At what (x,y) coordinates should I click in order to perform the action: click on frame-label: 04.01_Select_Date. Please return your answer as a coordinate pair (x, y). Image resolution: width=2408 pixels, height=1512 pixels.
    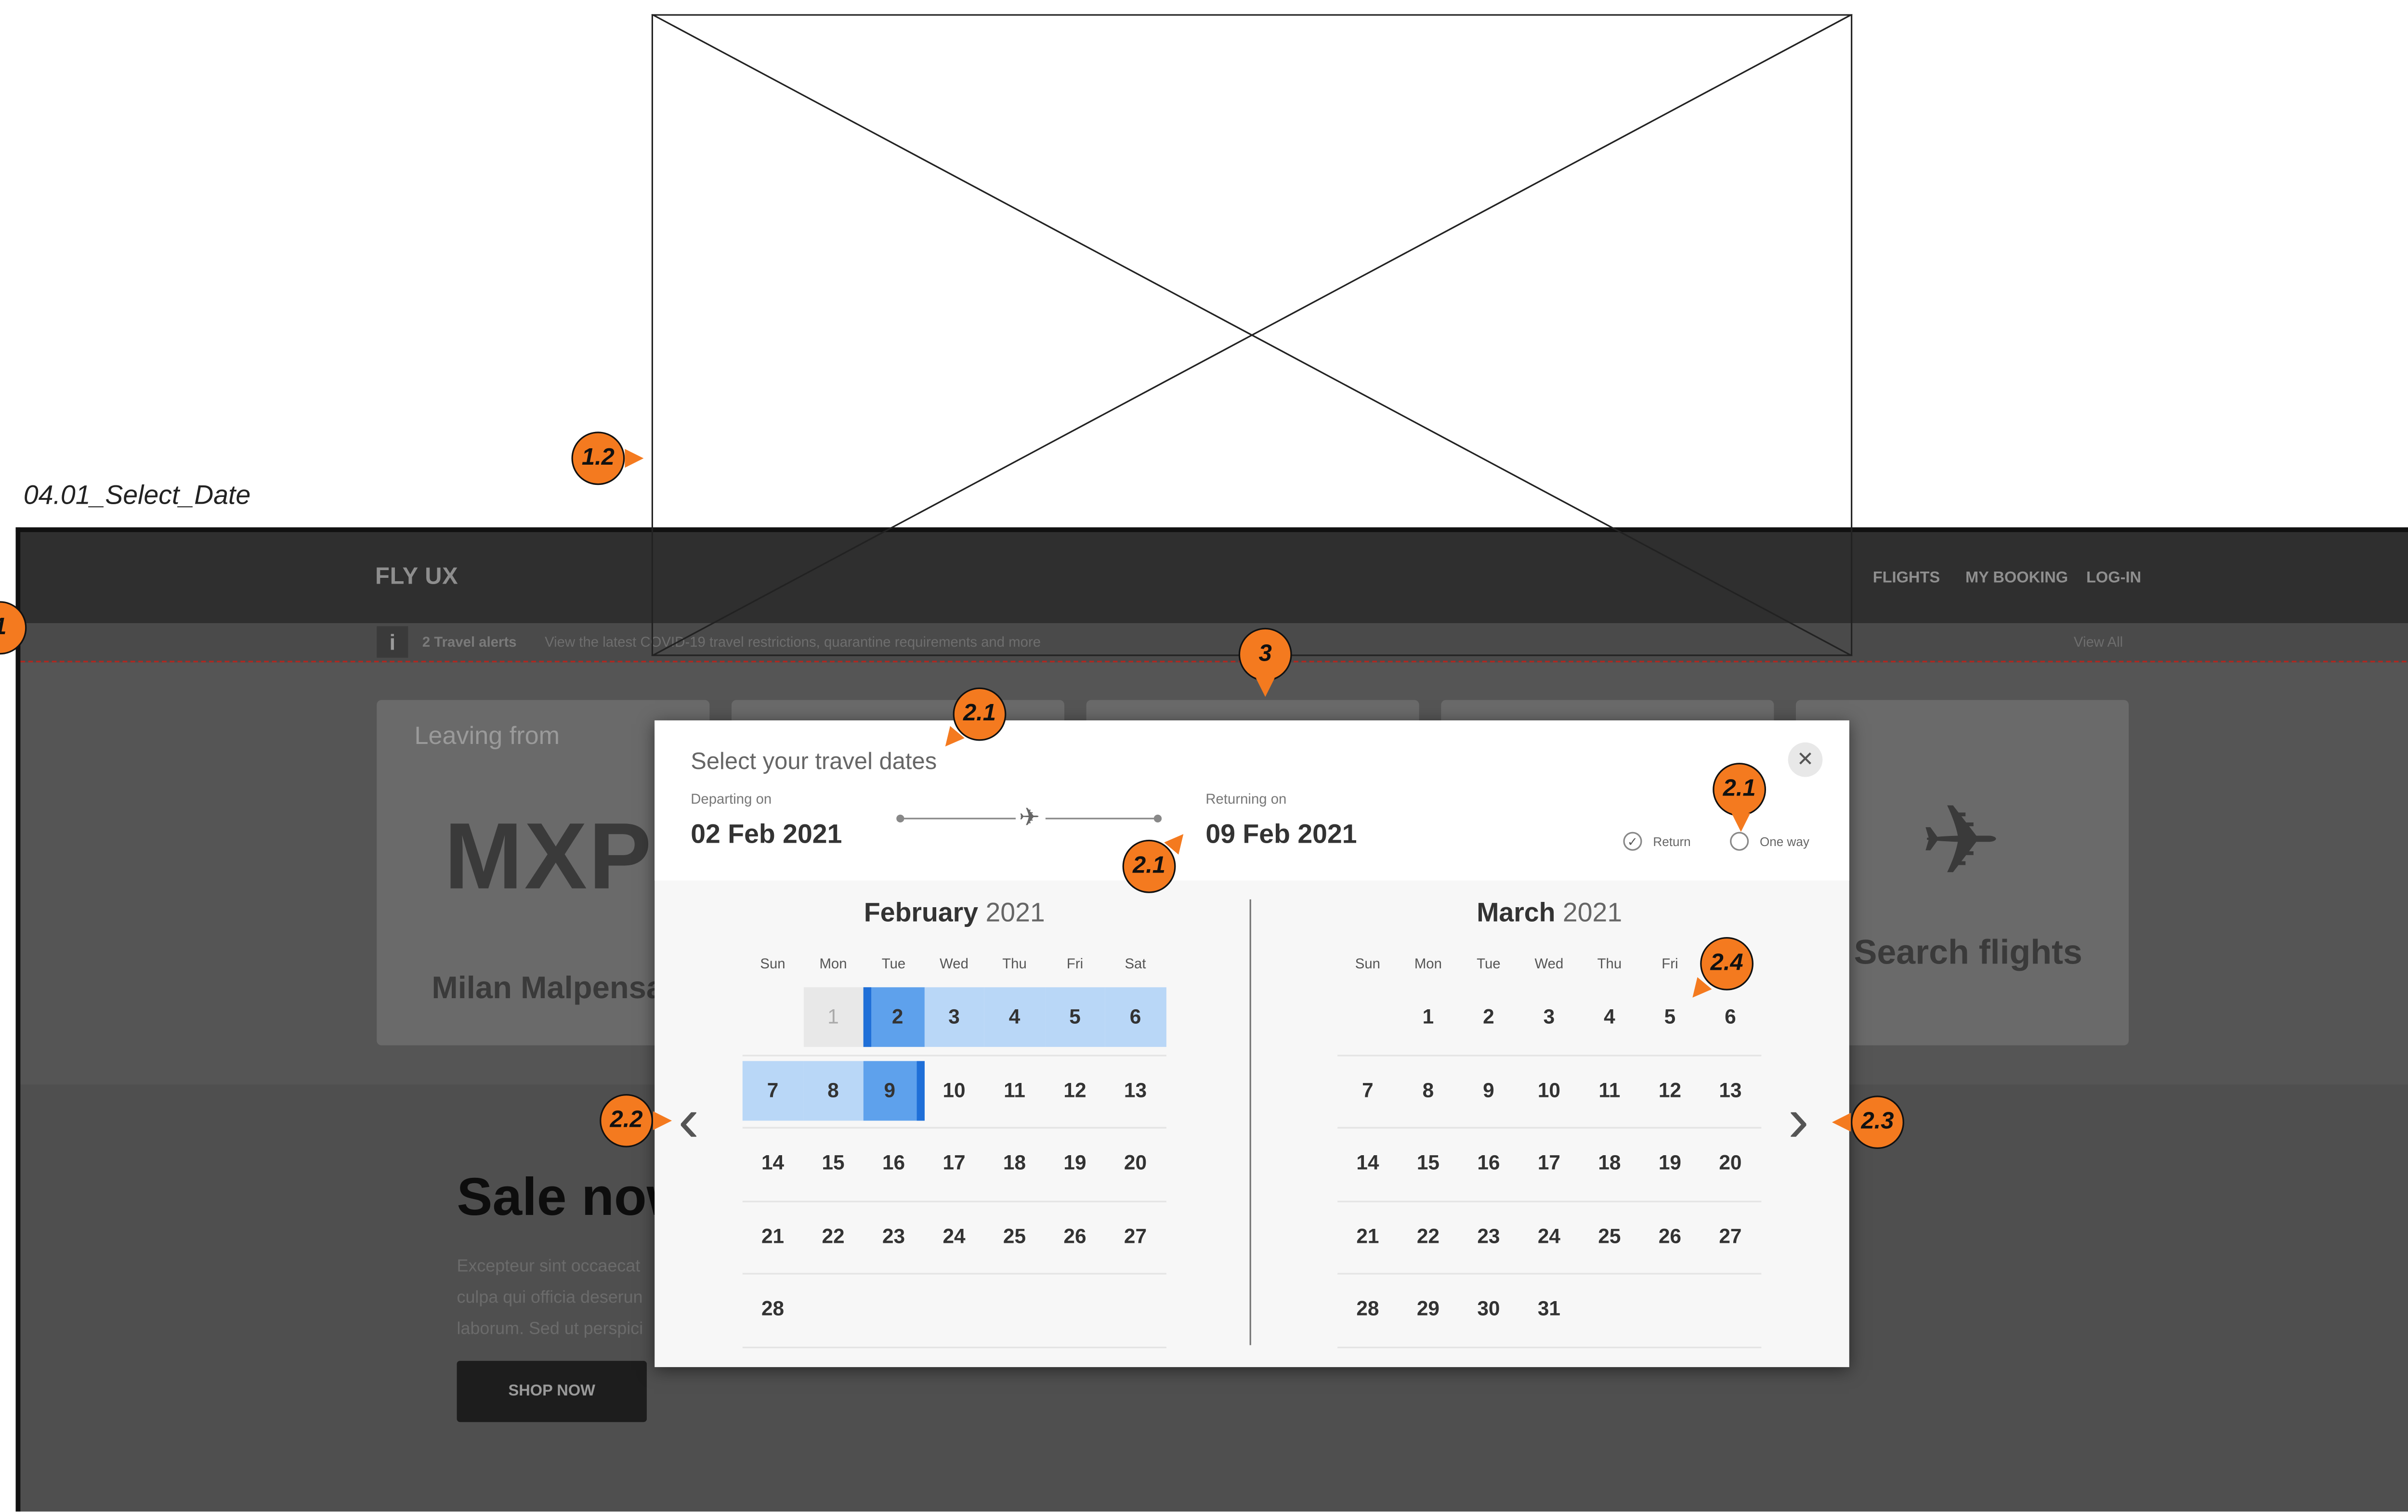
    Looking at the image, I should click on (137, 495).